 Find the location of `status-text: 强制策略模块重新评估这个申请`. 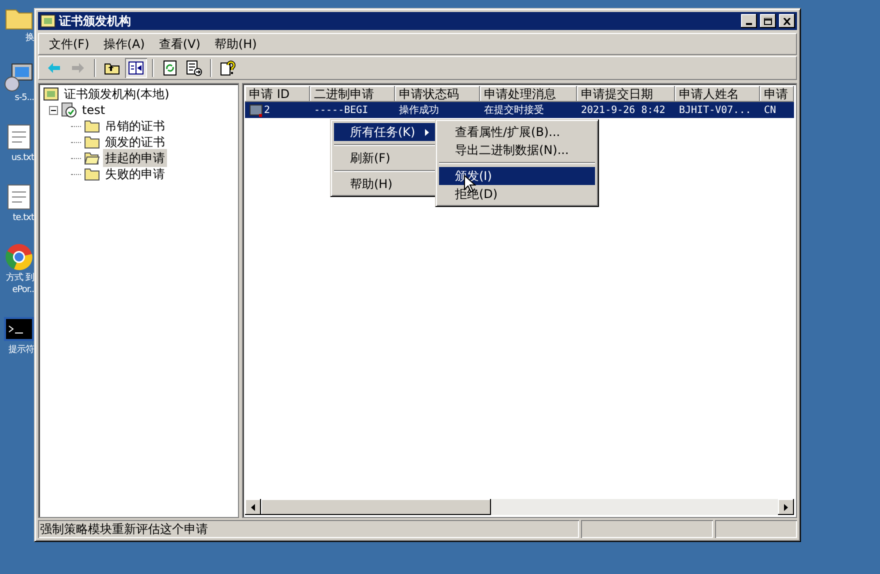

status-text: 强制策略模块重新评估这个申请 is located at coordinates (308, 529).